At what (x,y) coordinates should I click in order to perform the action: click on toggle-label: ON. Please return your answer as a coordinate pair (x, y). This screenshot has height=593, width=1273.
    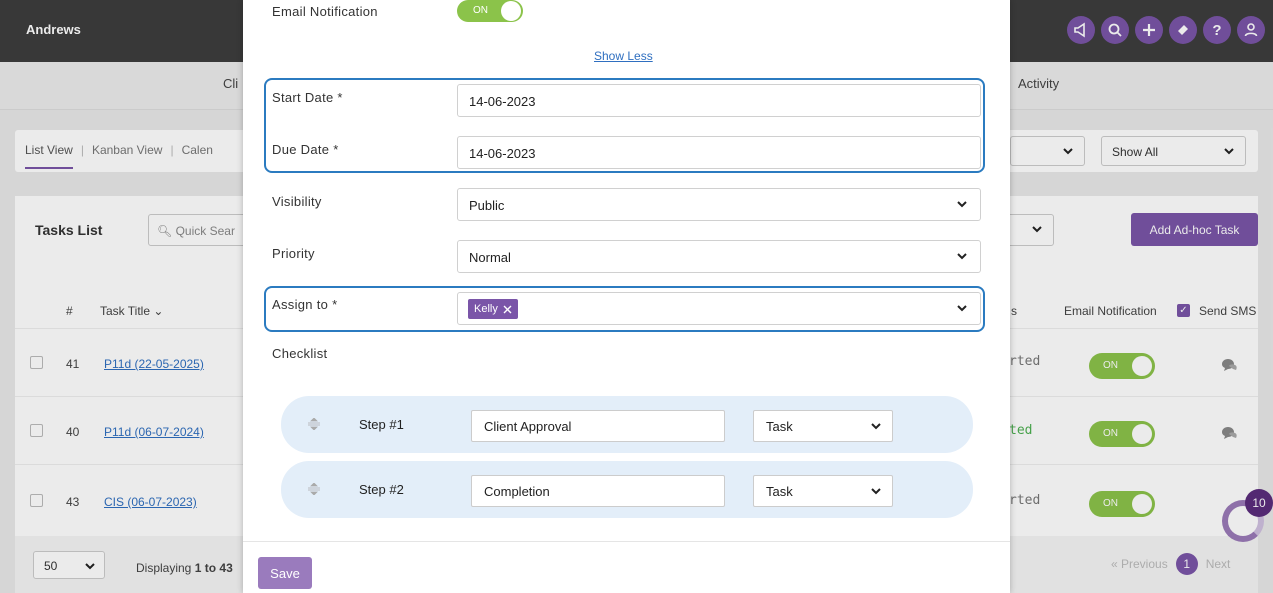
    Looking at the image, I should click on (480, 10).